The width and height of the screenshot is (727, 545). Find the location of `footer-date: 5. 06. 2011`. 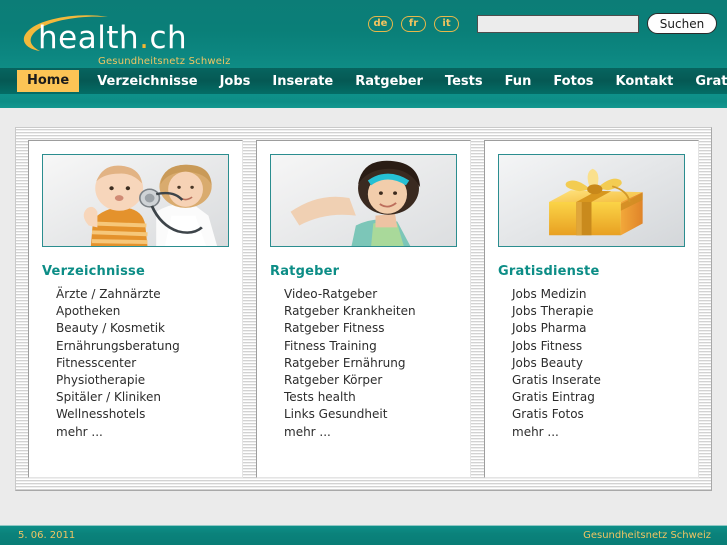

footer-date: 5. 06. 2011 is located at coordinates (47, 535).